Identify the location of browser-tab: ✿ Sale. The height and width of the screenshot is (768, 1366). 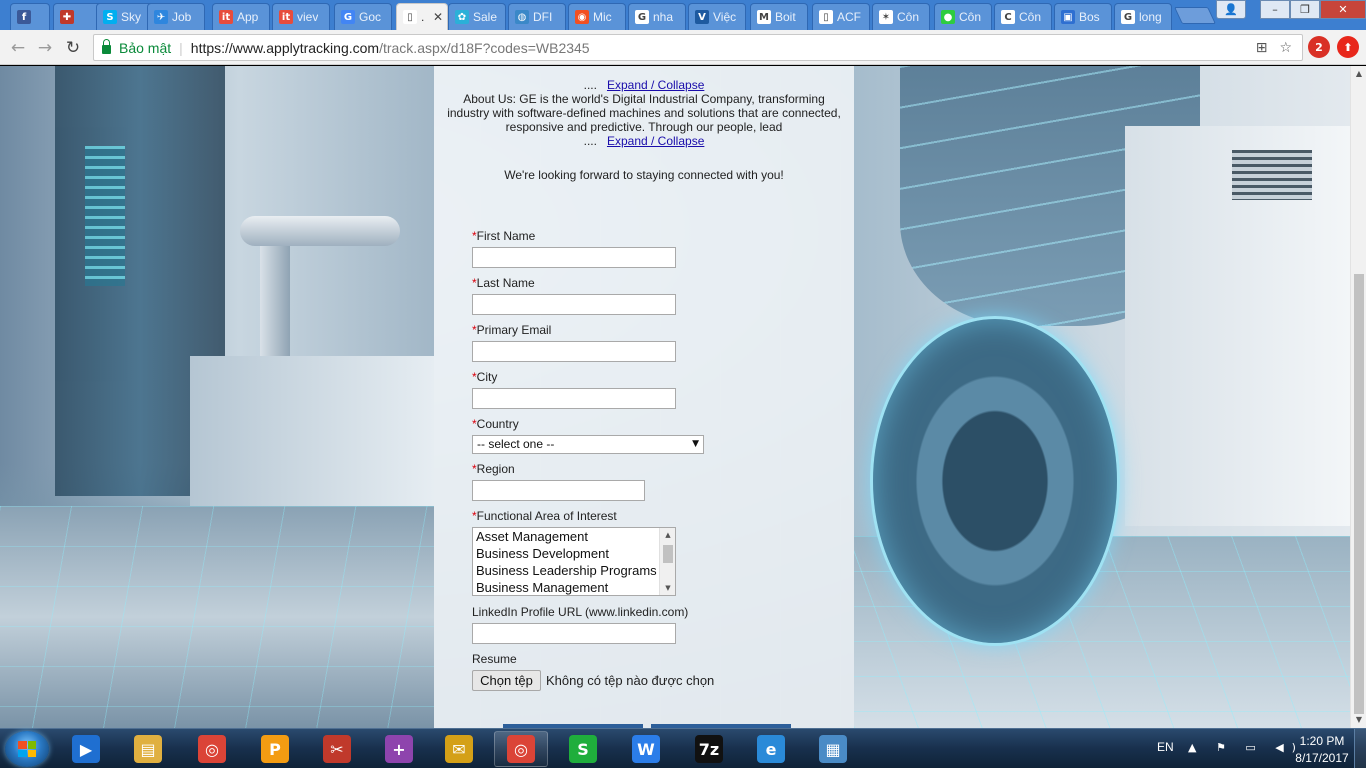
(477, 16).